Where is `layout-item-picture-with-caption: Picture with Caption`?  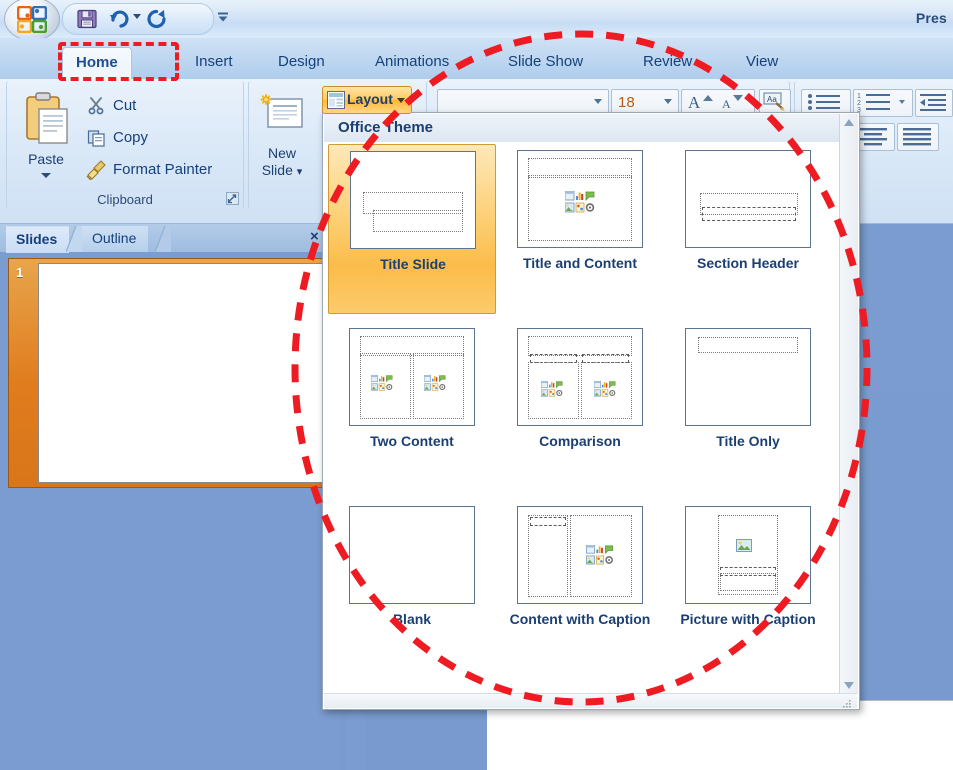 layout-item-picture-with-caption: Picture with Caption is located at coordinates (748, 585).